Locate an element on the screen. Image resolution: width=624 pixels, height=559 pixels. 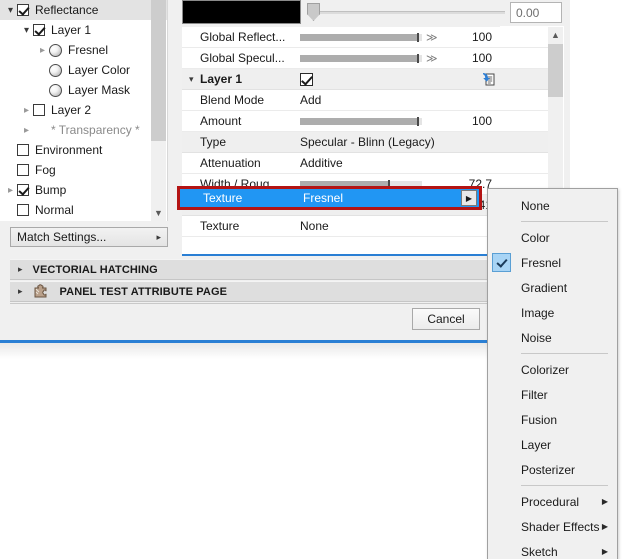
chevron-up-icon: ▲ is located at coordinates (555, 35).